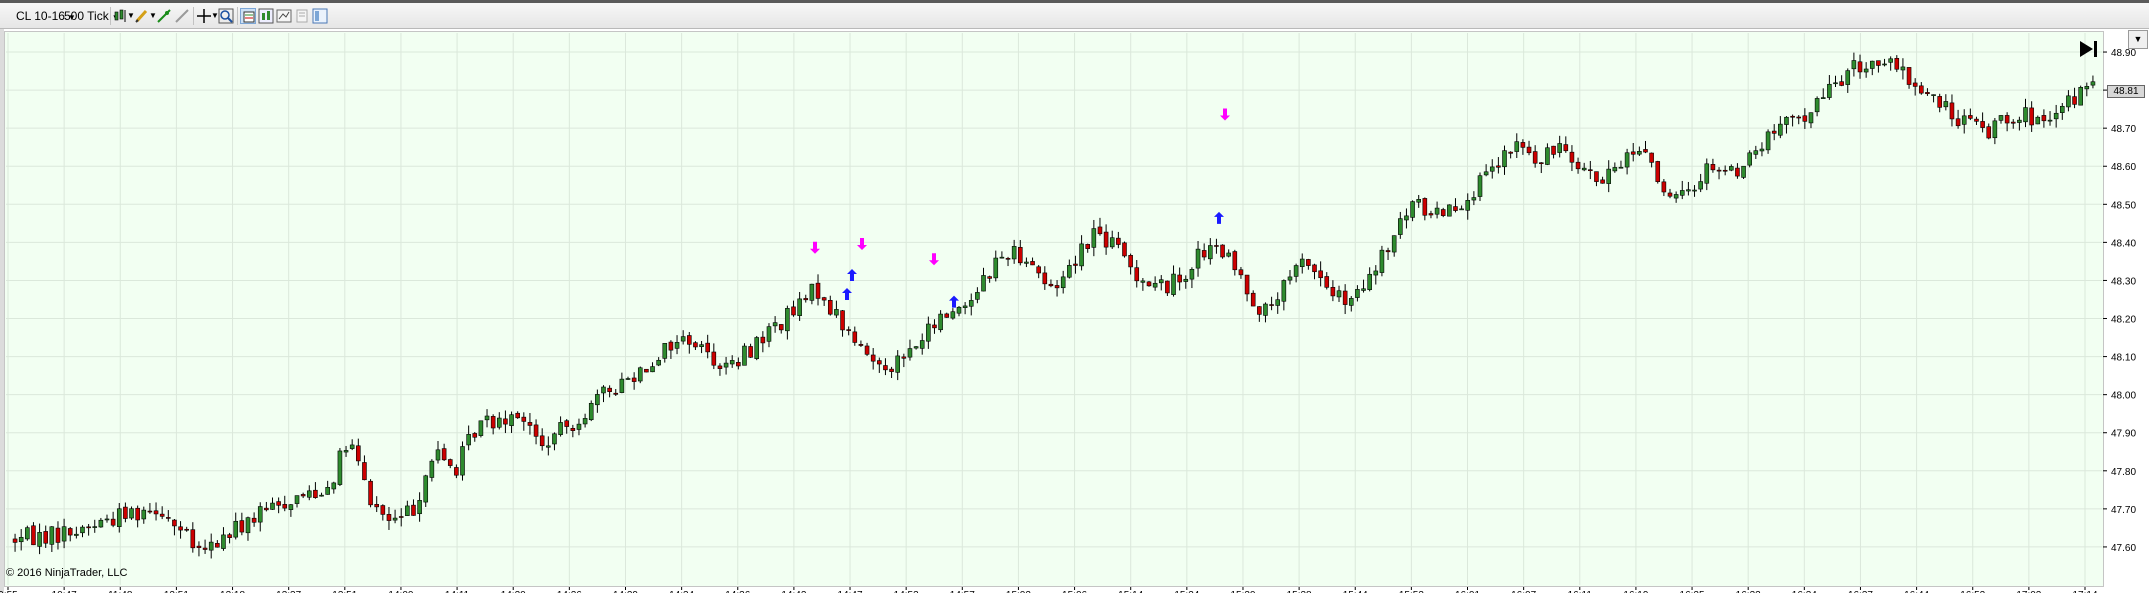  What do you see at coordinates (954, 301) in the screenshot?
I see `buy-arrow-icon` at bounding box center [954, 301].